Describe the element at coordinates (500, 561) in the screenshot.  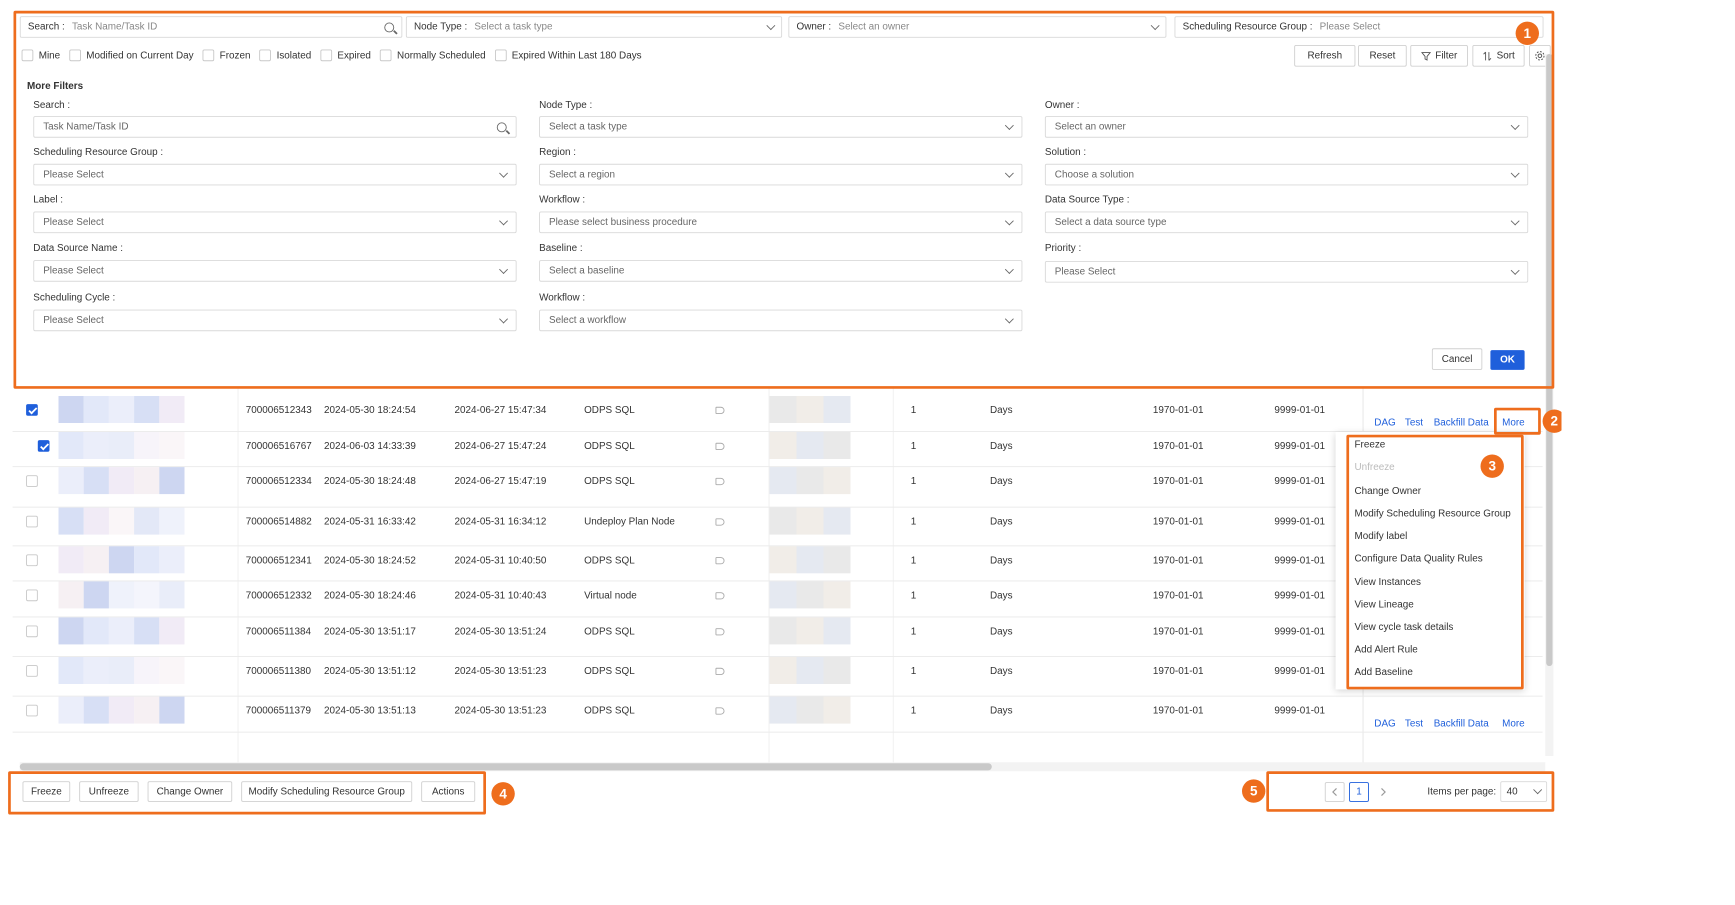
I see `modified-time-cell: 2024-05-31 10:40:50` at that location.